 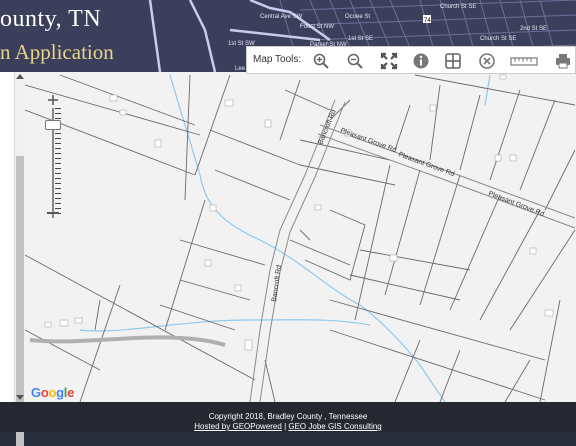 I want to click on grid-icon, so click(x=453, y=61).